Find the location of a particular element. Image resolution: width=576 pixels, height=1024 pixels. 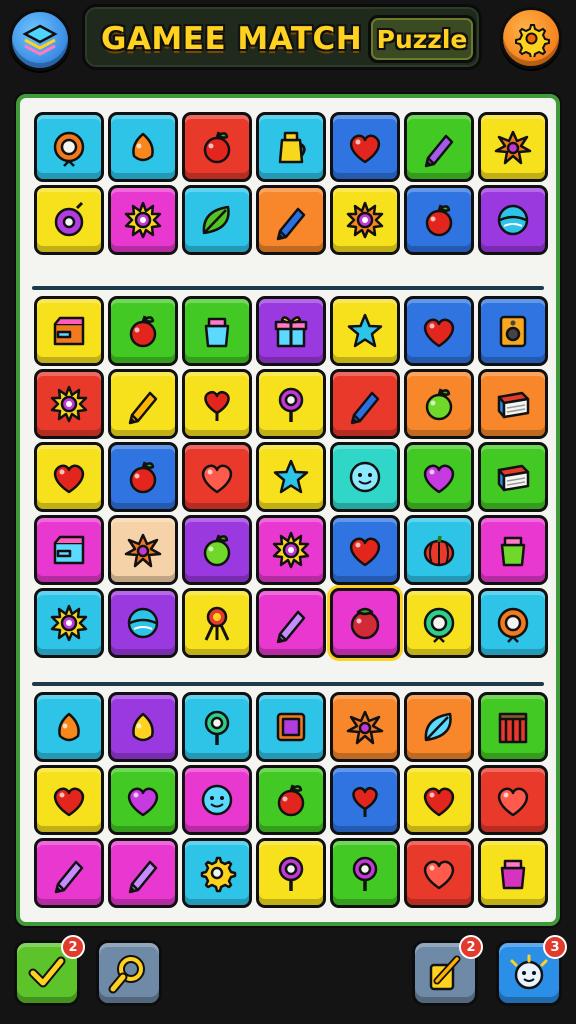

tile-s2-r2-c3 is located at coordinates (217, 404).